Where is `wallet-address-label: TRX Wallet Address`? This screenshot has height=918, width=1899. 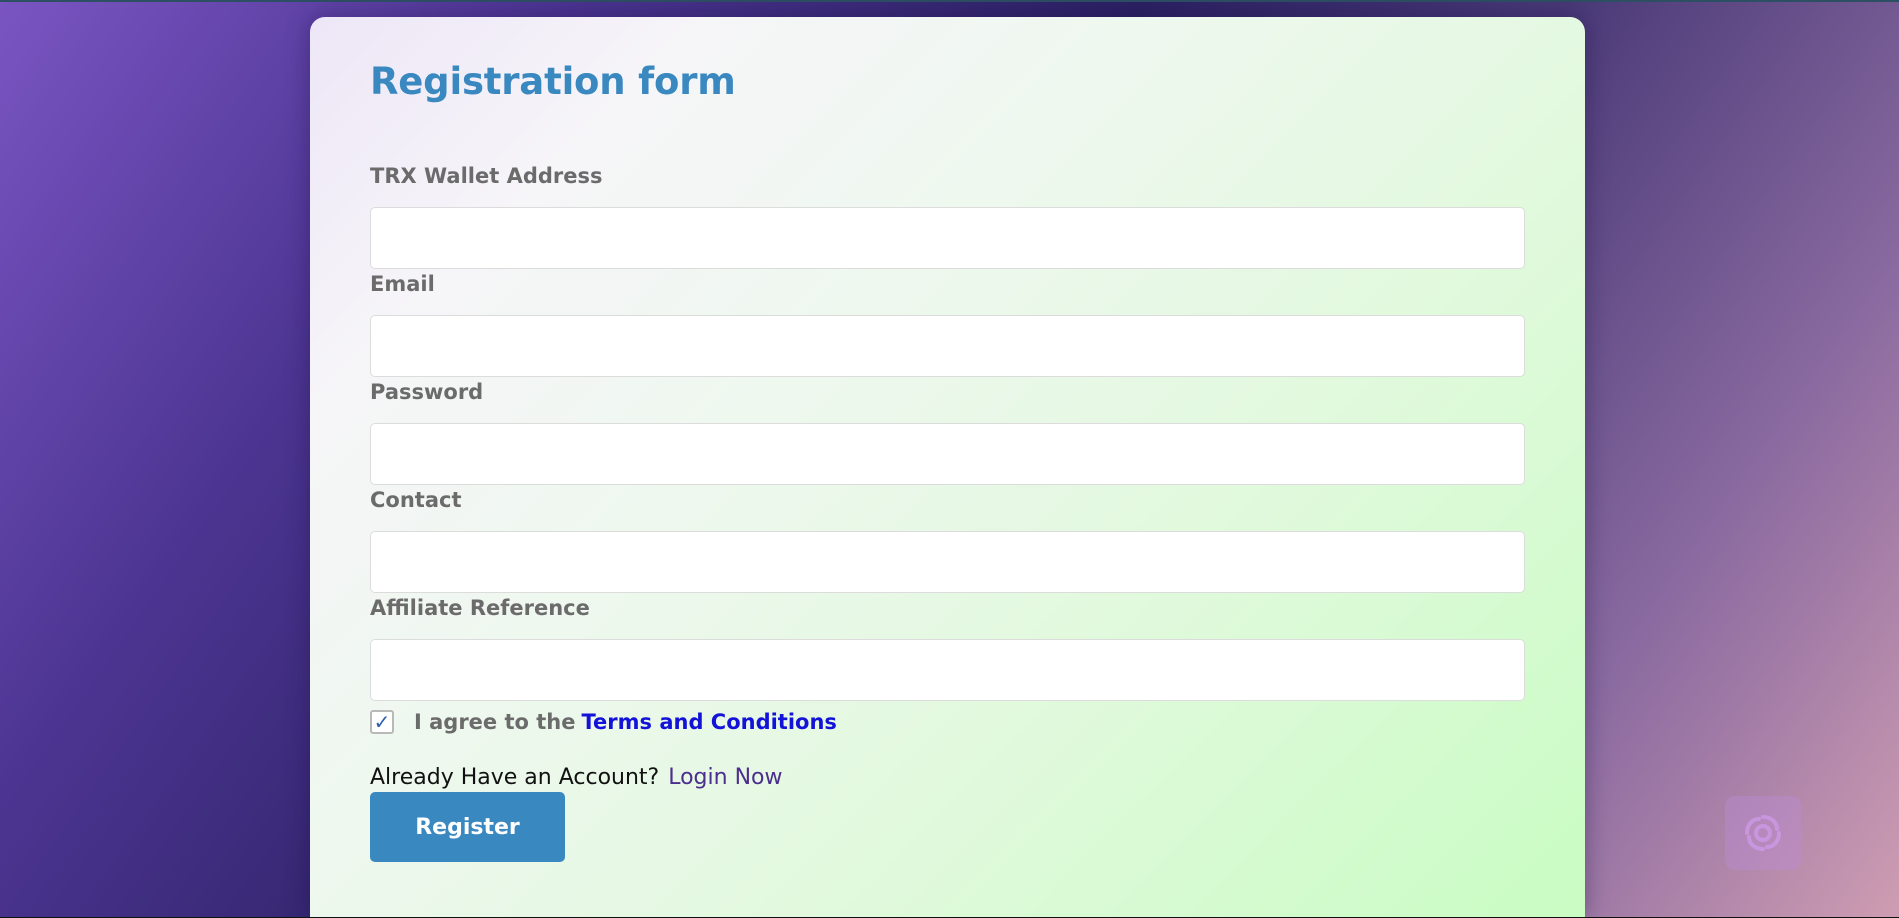
wallet-address-label: TRX Wallet Address is located at coordinates (486, 176).